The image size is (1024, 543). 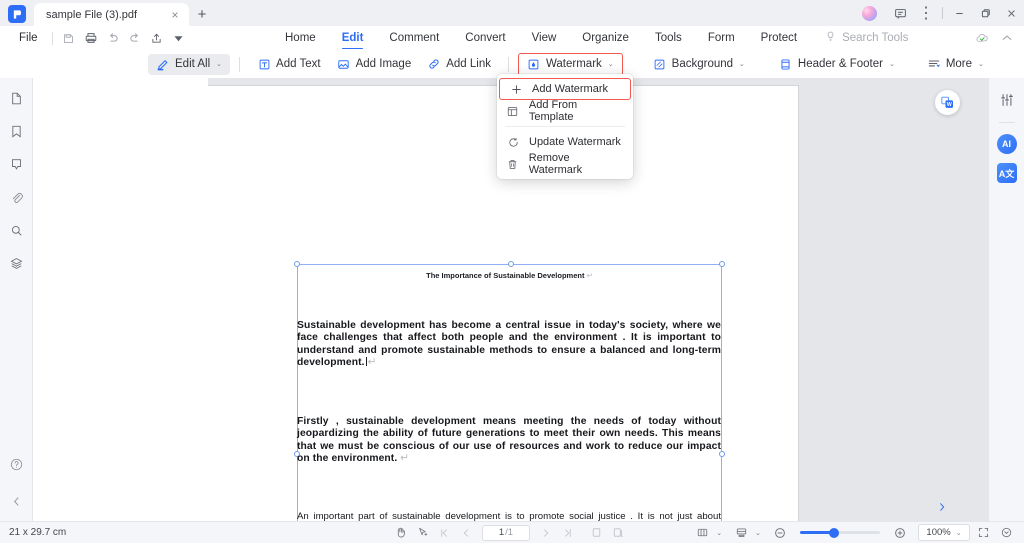 What do you see at coordinates (942, 507) in the screenshot?
I see `collapse-right-panel-button` at bounding box center [942, 507].